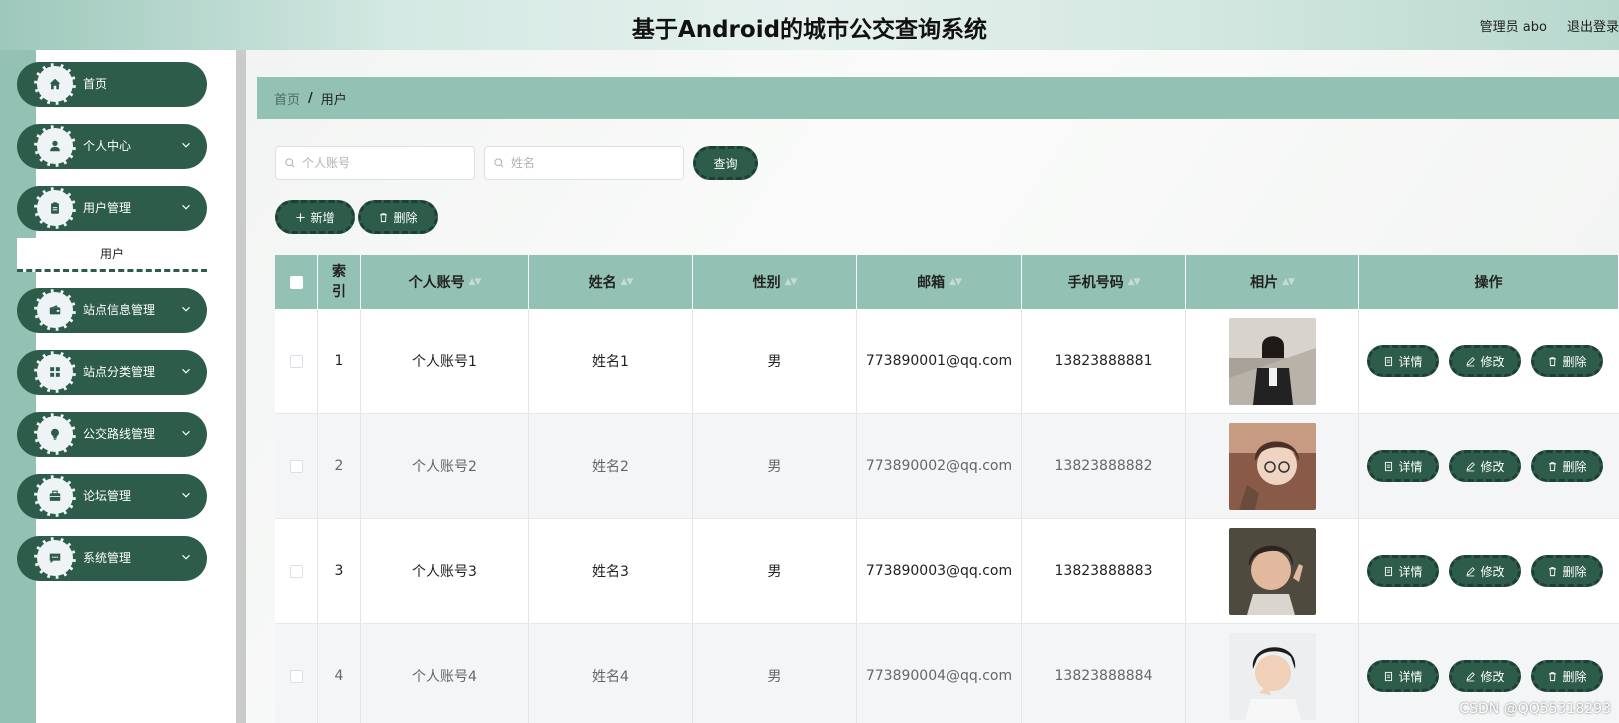 The image size is (1619, 723). I want to click on bulk-delete-button: 删除, so click(398, 217).